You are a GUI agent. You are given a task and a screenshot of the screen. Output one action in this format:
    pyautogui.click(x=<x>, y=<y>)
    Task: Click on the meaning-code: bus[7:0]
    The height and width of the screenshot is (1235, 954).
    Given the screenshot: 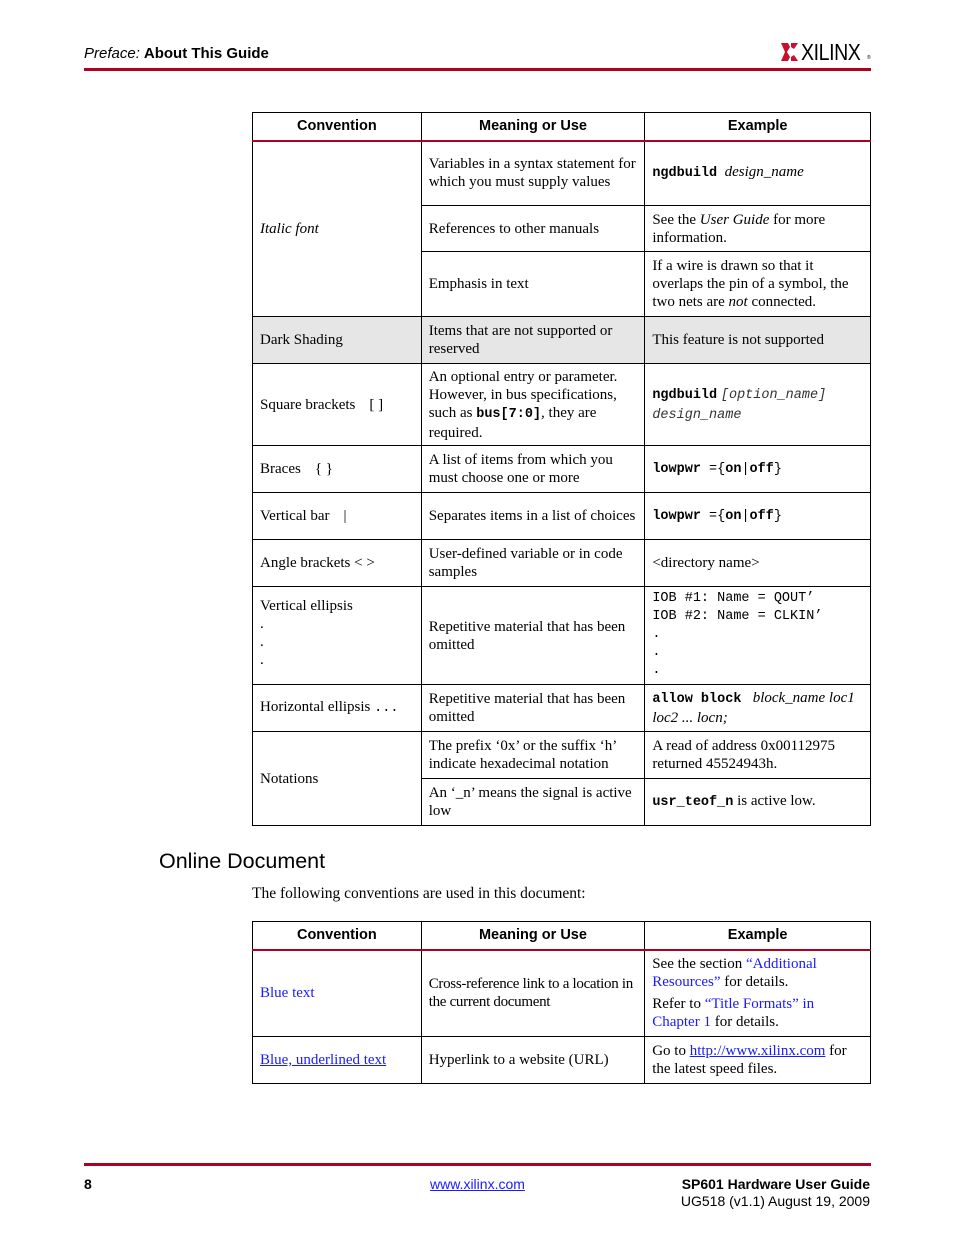 What is the action you would take?
    pyautogui.click(x=509, y=414)
    